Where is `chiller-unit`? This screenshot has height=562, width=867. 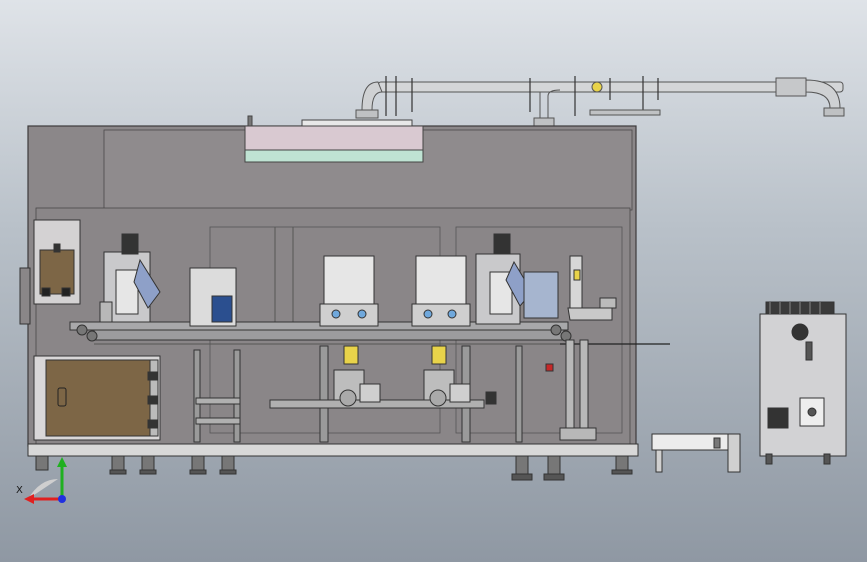
chiller-unit is located at coordinates (803, 383).